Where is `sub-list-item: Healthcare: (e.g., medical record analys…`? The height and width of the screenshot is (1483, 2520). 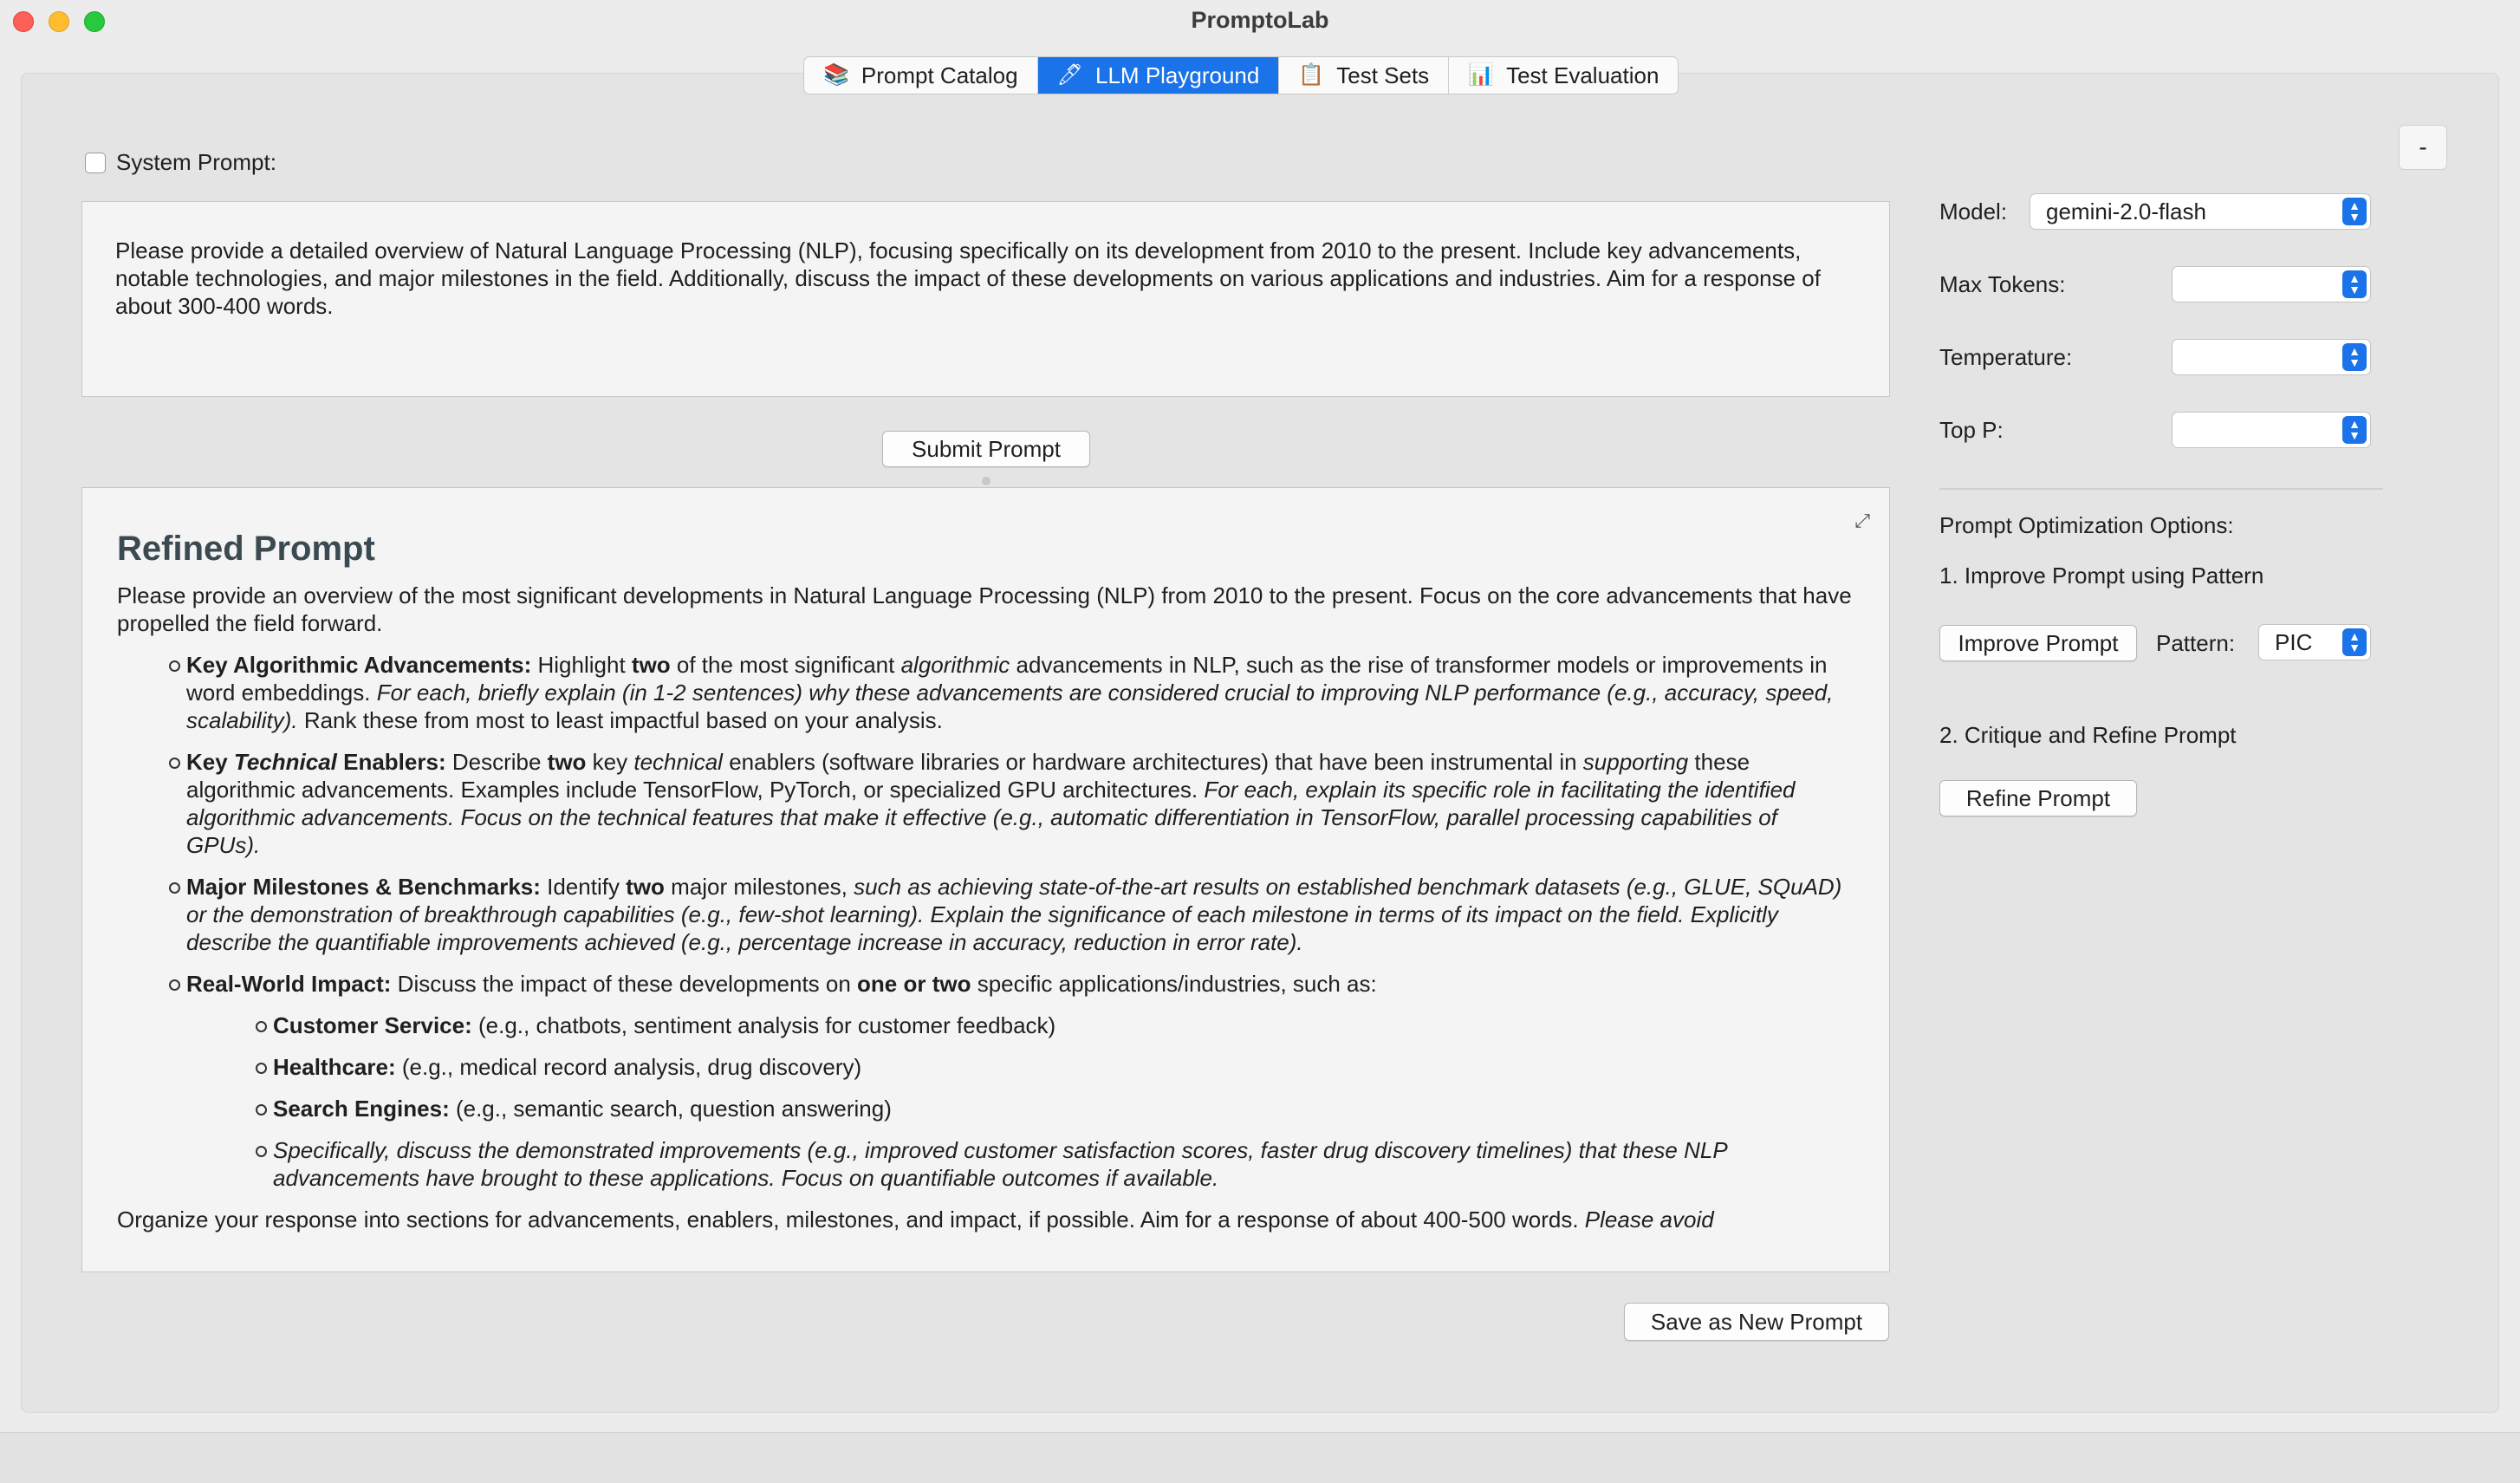
sub-list-item: Healthcare: (e.g., medical record analys… is located at coordinates (1055, 1067).